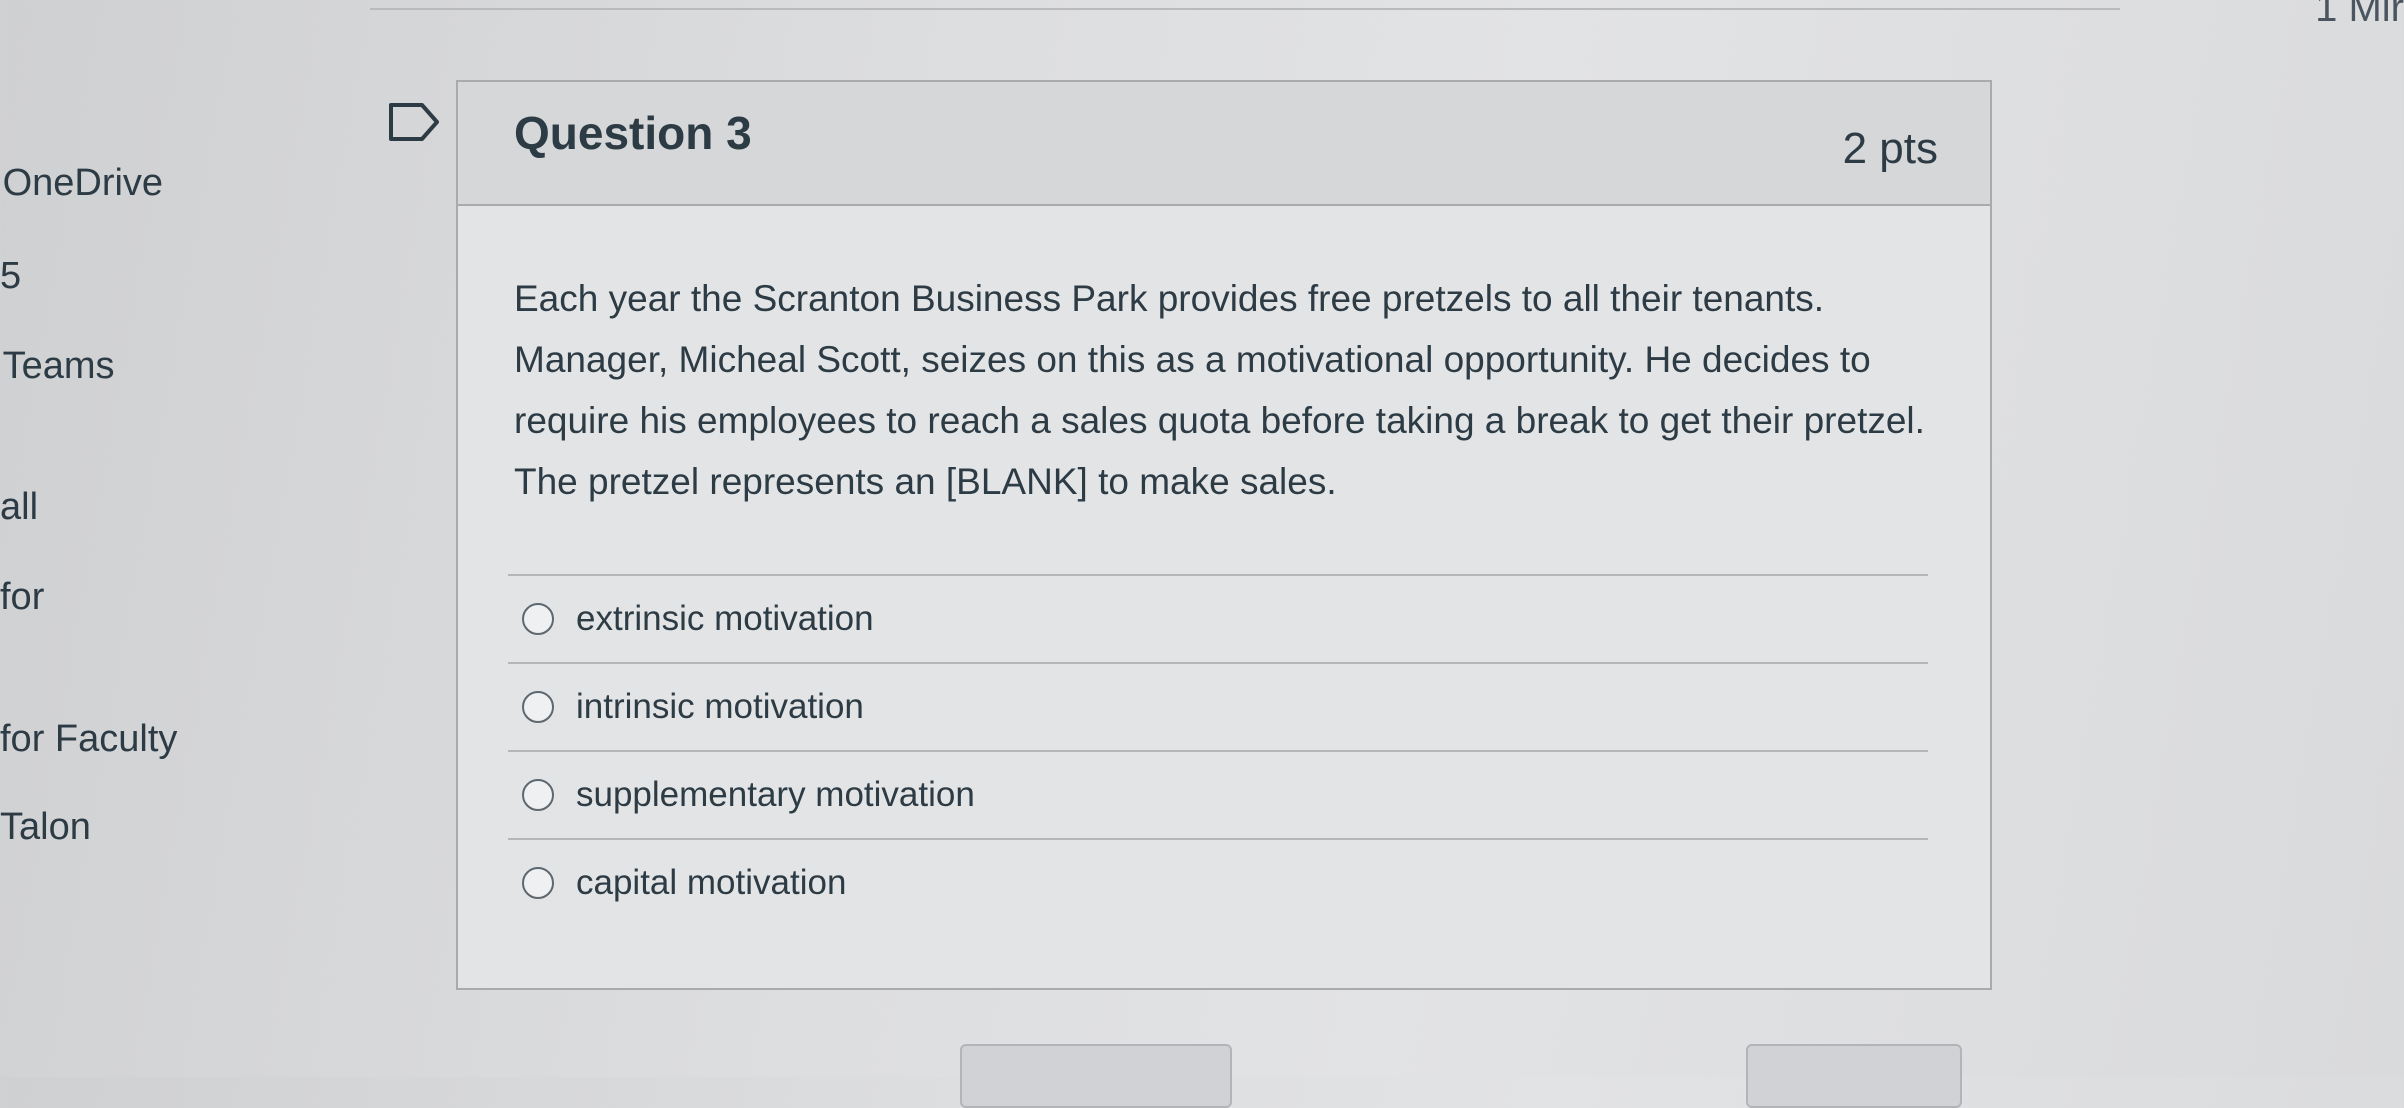 This screenshot has height=1108, width=2404. I want to click on sidebar-item-all: all, so click(19, 507).